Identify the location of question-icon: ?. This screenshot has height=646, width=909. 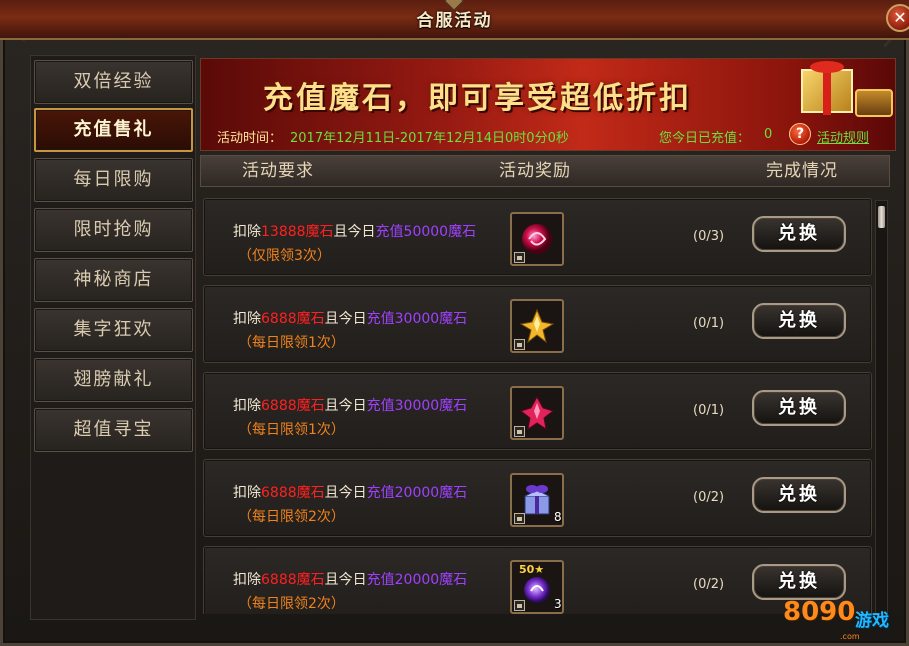
(800, 134).